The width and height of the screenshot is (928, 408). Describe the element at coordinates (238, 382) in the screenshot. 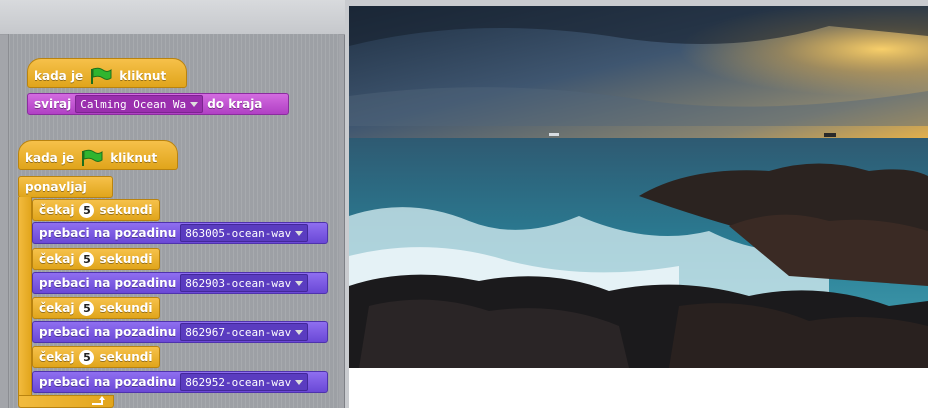

I see `backdrop-dropdown-value: 862952-ocean-wav` at that location.